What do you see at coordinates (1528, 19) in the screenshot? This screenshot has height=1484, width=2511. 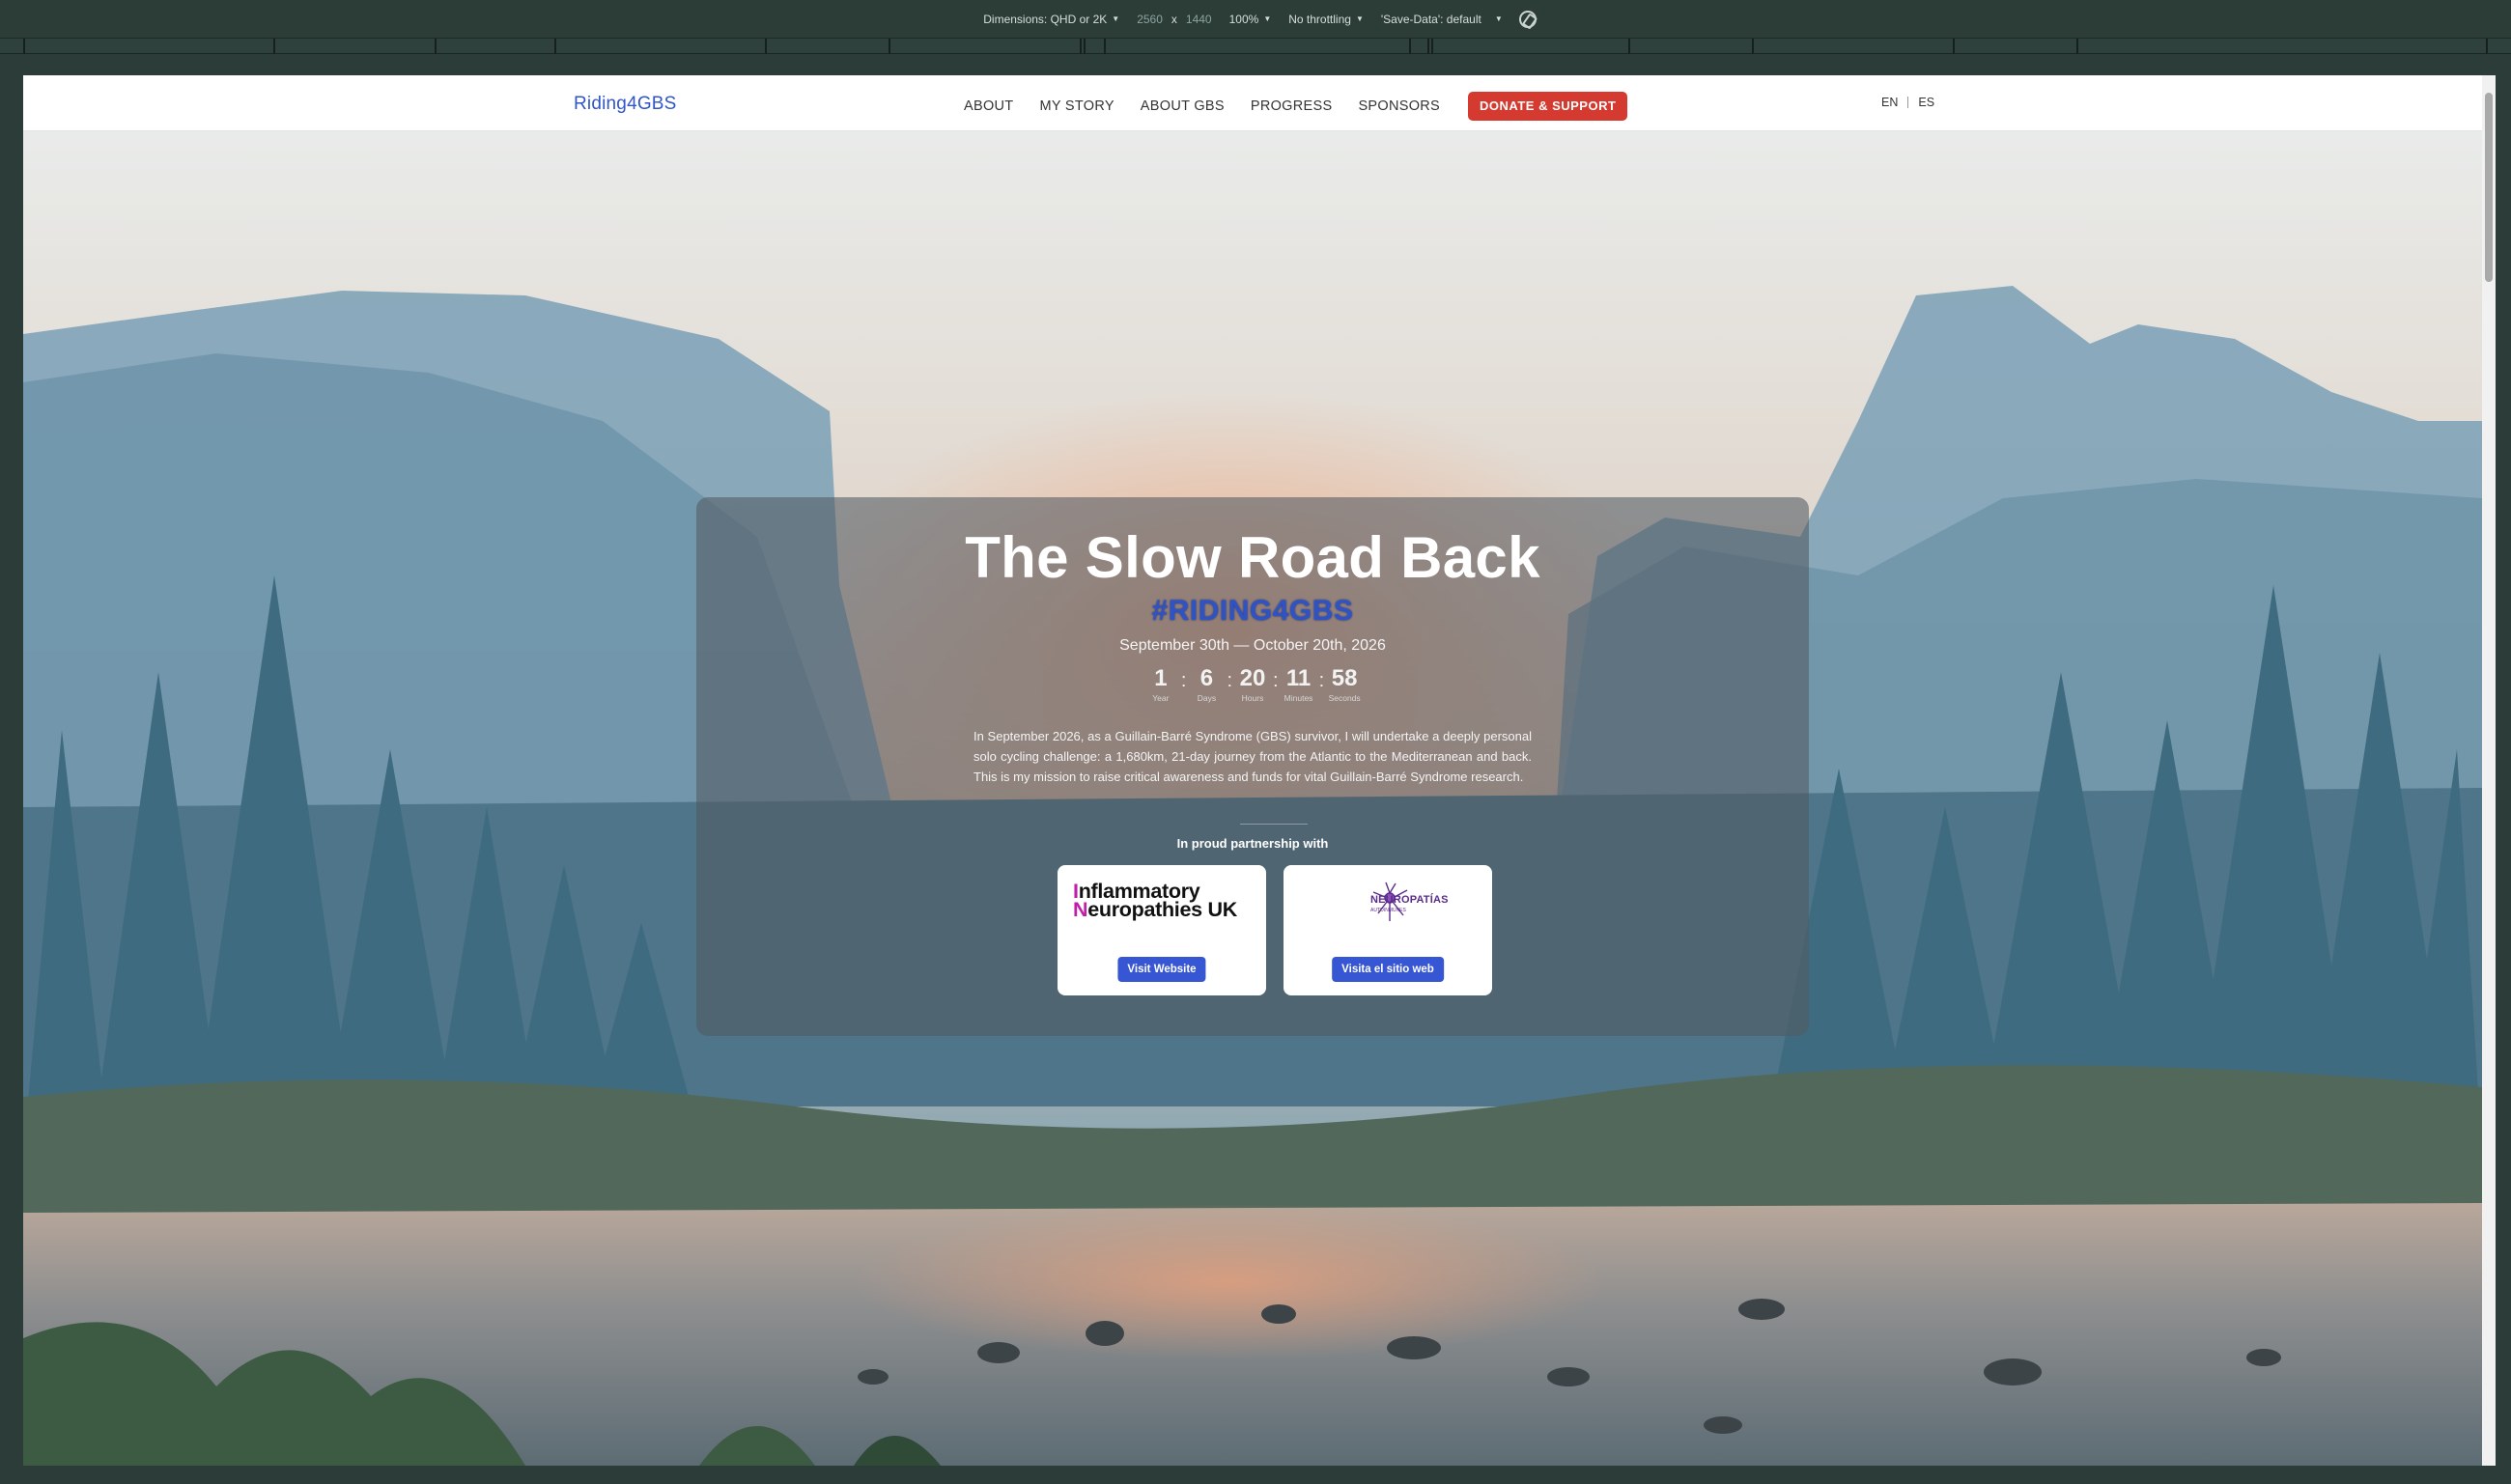 I see `rotate-icon` at bounding box center [1528, 19].